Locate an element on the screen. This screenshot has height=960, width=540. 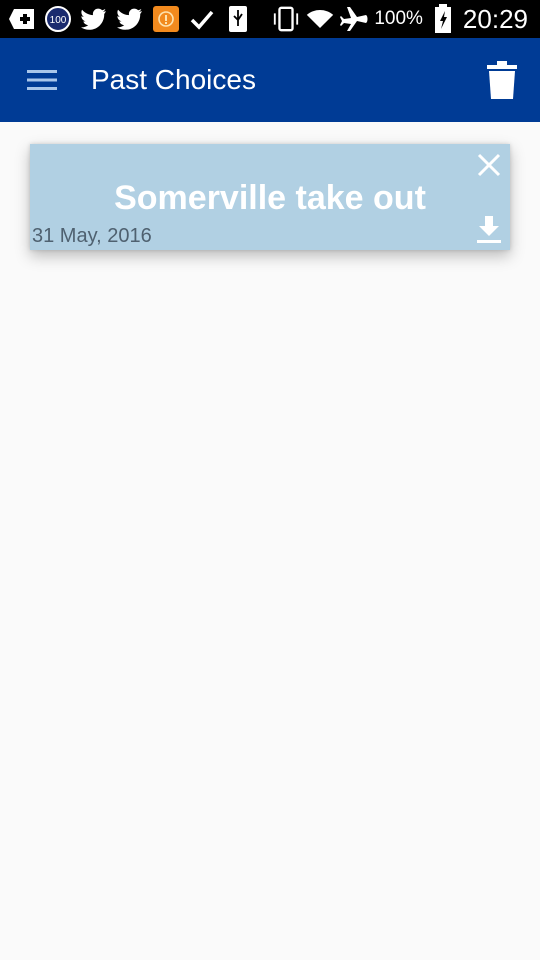
status-bar-notifications: 100 is located at coordinates (126, 19).